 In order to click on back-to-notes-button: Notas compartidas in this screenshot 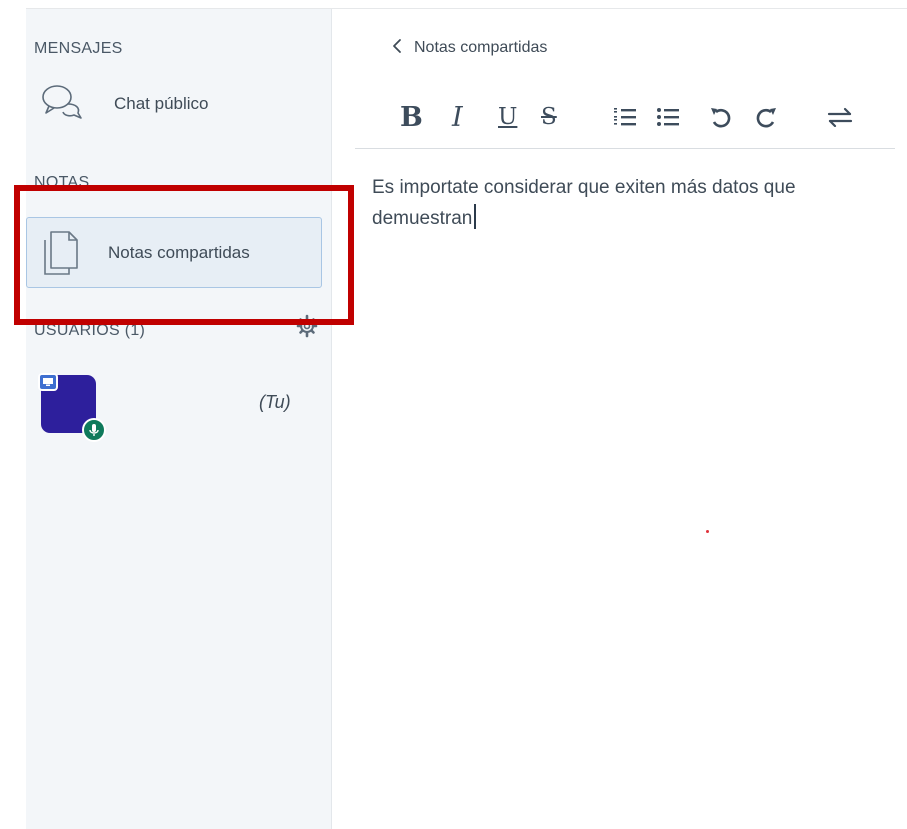, I will do `click(469, 48)`.